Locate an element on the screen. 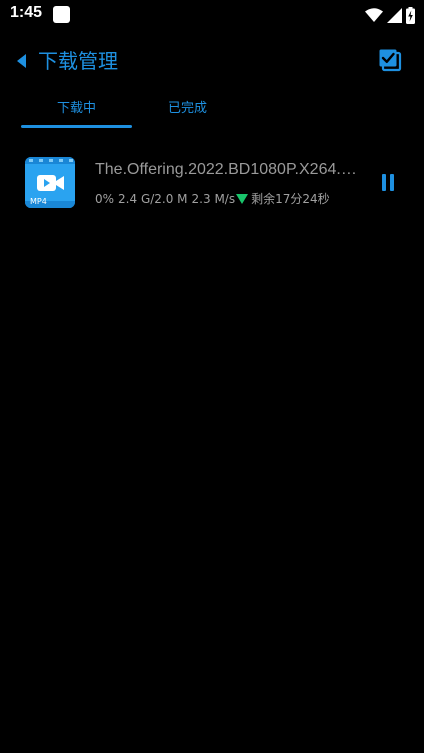  battery-charging-icon is located at coordinates (410, 15).